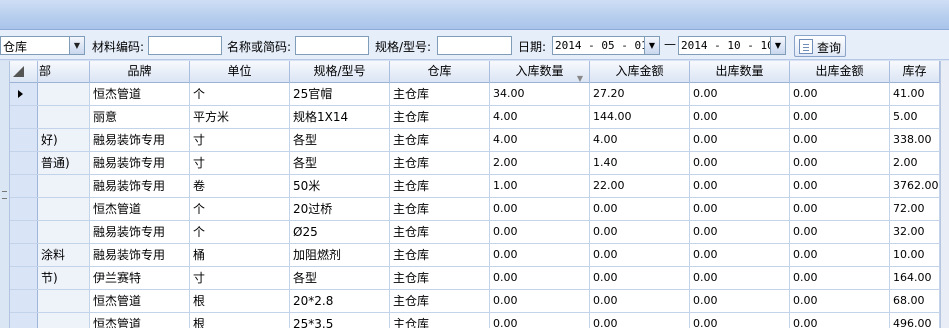 The image size is (949, 328). What do you see at coordinates (240, 186) in the screenshot?
I see `cell-unit: 卷` at bounding box center [240, 186].